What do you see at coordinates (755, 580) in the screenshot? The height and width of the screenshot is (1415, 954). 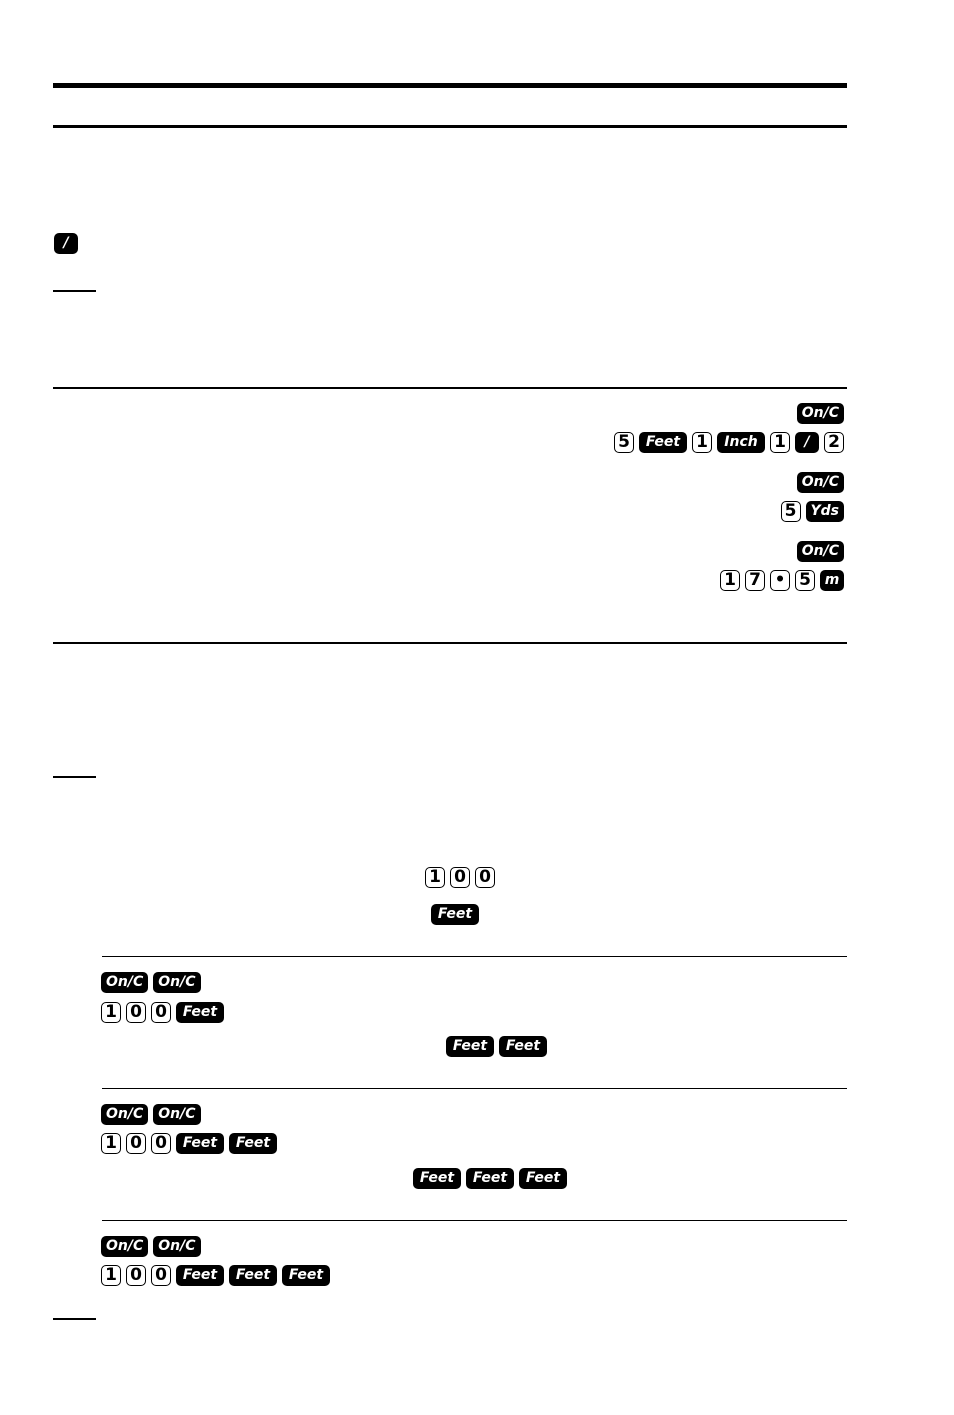 I see `digit-key: 7` at bounding box center [755, 580].